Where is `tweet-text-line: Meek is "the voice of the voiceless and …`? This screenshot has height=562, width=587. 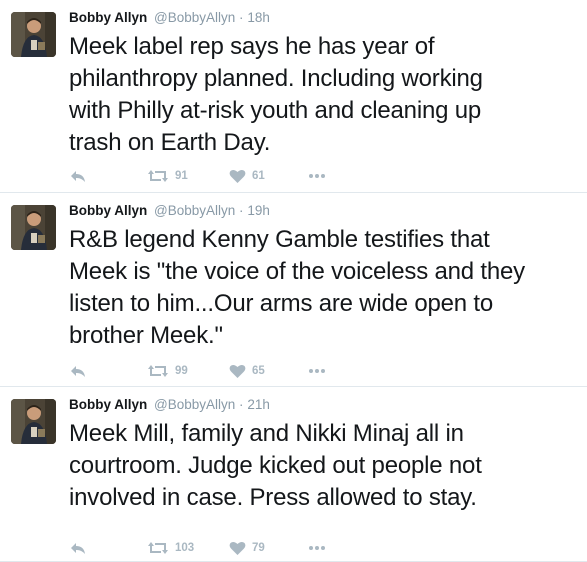 tweet-text-line: Meek is "the voice of the voiceless and … is located at coordinates (297, 271).